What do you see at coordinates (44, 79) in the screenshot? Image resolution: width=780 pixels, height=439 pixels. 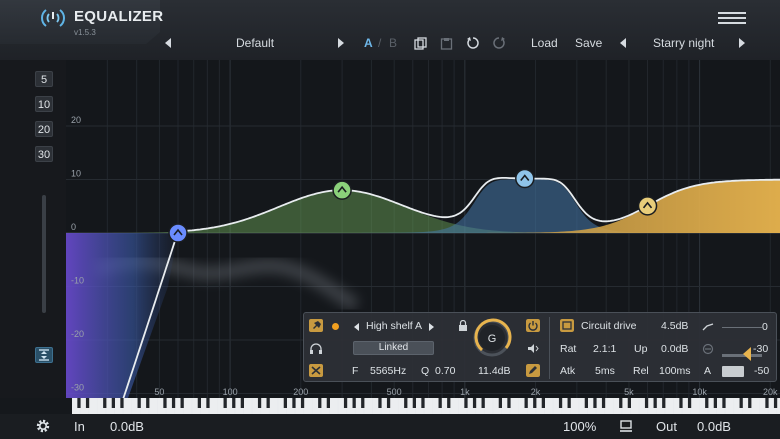 I see `range-5-button: 5` at bounding box center [44, 79].